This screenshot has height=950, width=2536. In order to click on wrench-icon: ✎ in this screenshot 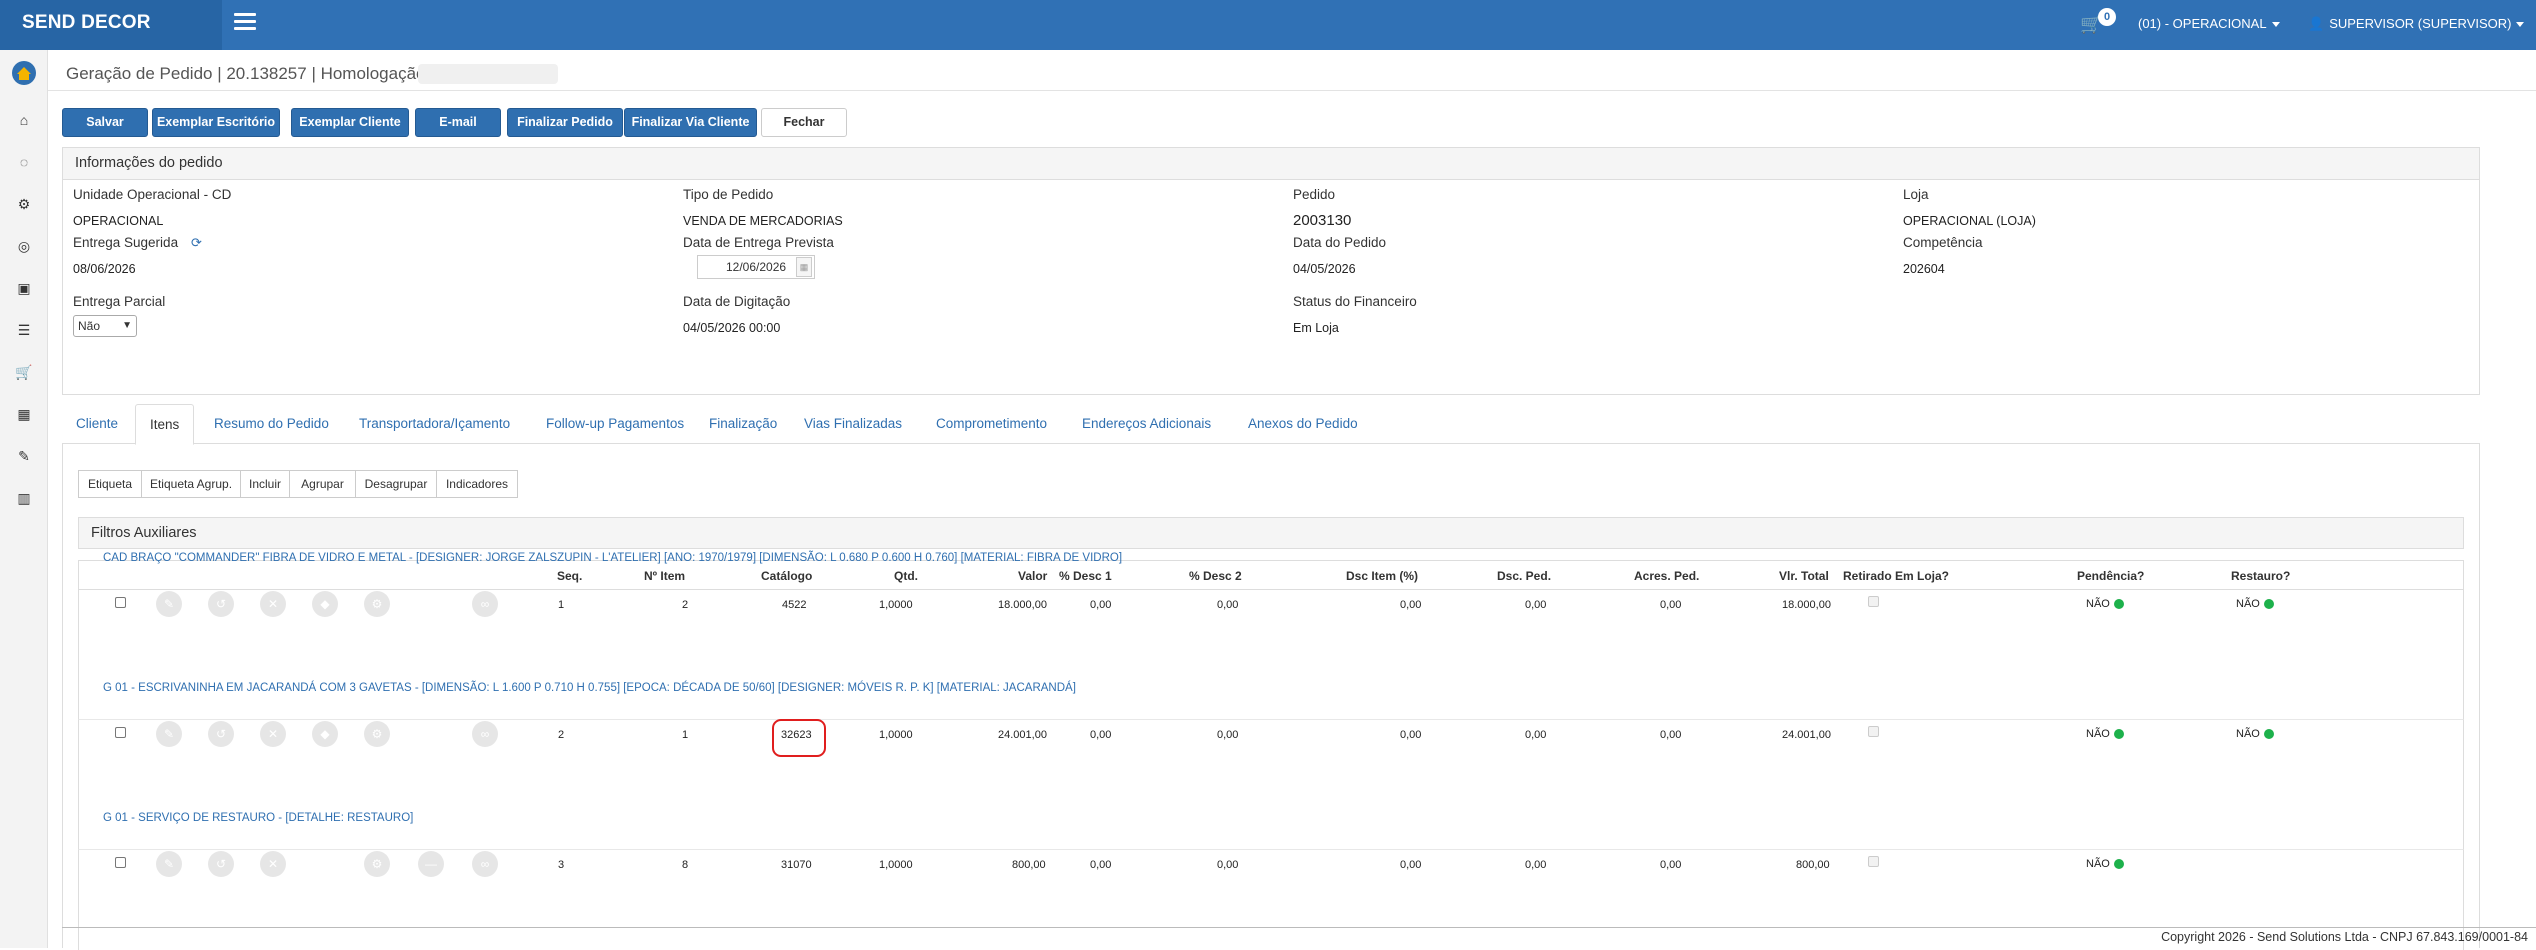, I will do `click(24, 456)`.